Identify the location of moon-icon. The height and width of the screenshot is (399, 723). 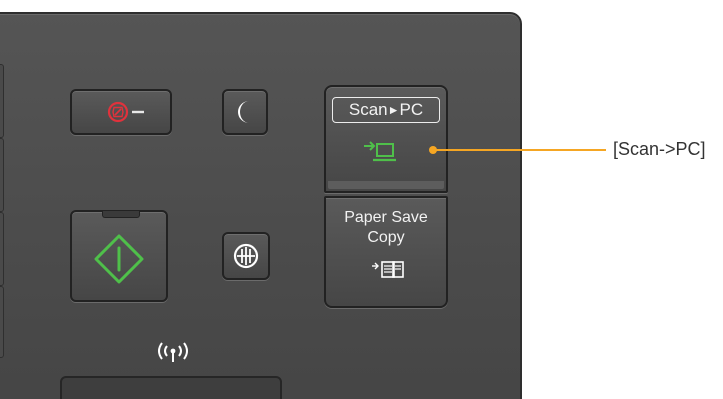
(243, 112).